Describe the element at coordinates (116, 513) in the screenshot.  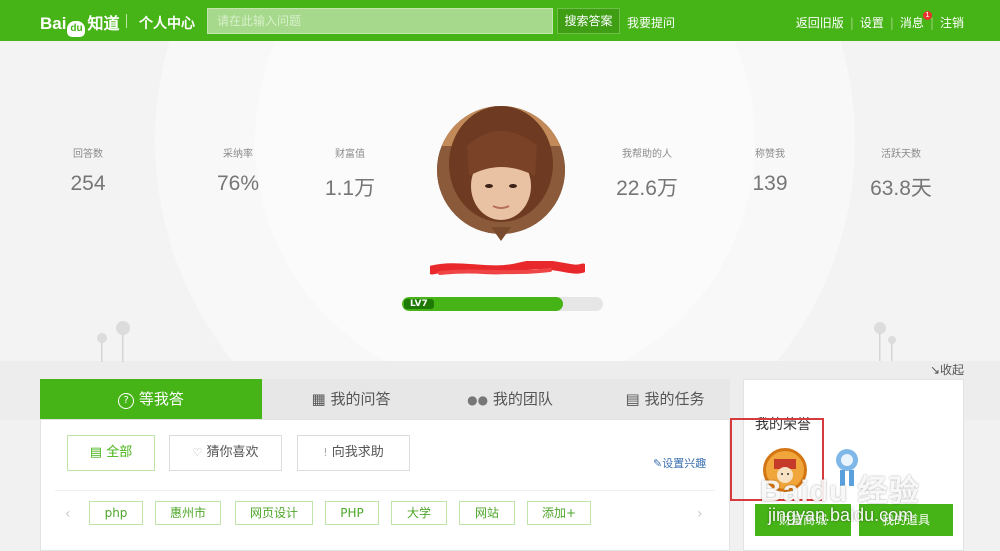
I see `tag-php: php` at that location.